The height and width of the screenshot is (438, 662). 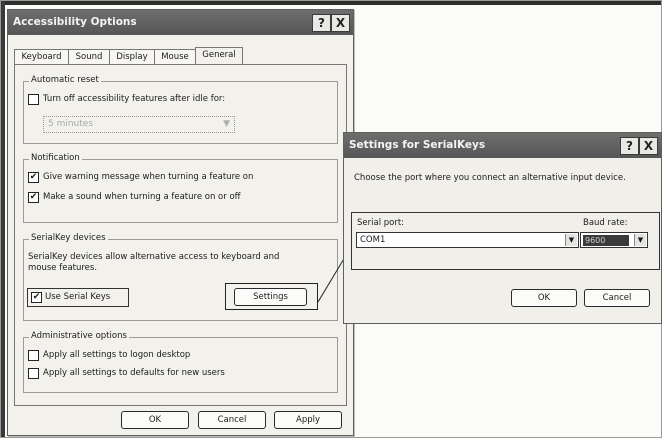 I want to click on serialkeys-ok-button: OK, so click(x=544, y=298).